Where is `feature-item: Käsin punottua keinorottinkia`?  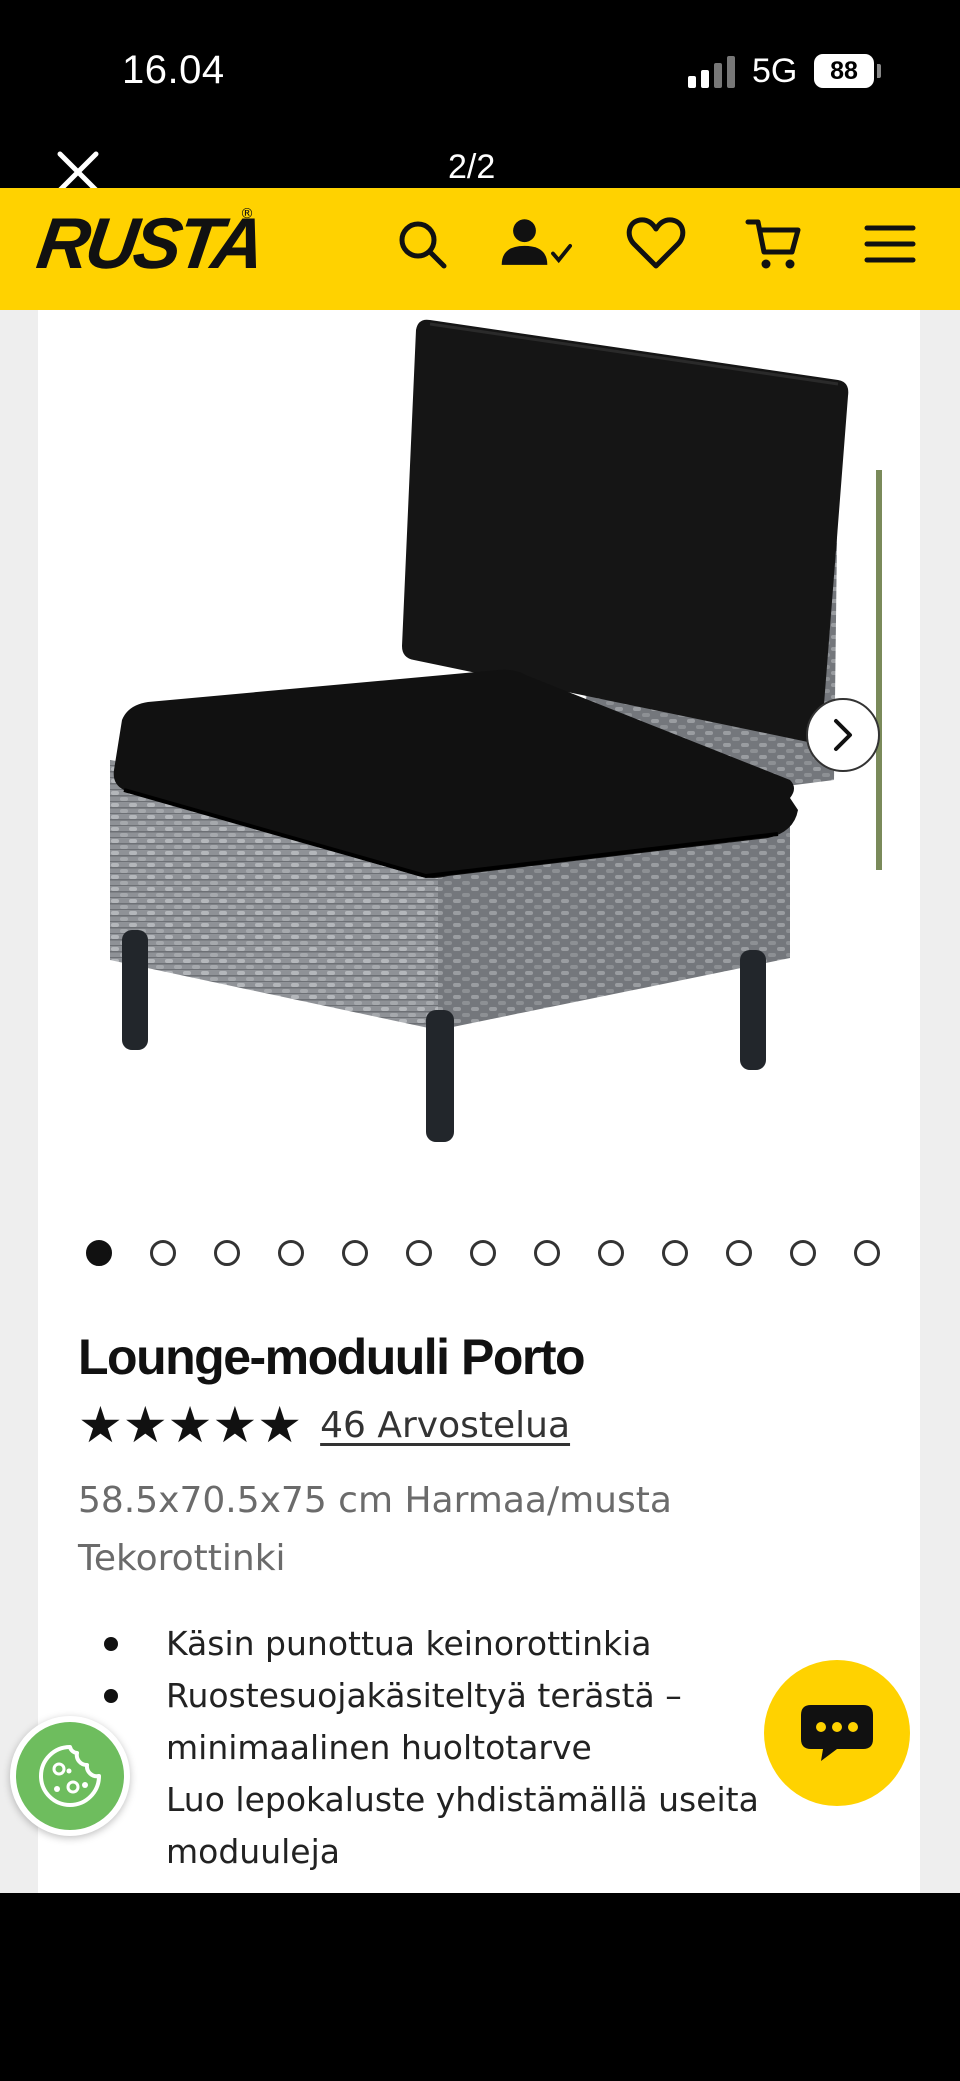 feature-item: Käsin punottua keinorottinkia is located at coordinates (468, 1644).